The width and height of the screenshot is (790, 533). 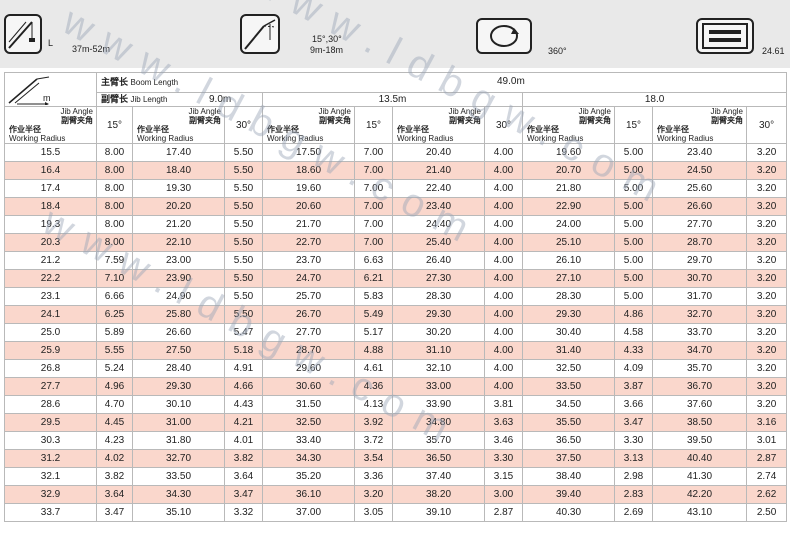 I want to click on load-cell: 5.18, so click(x=243, y=350).